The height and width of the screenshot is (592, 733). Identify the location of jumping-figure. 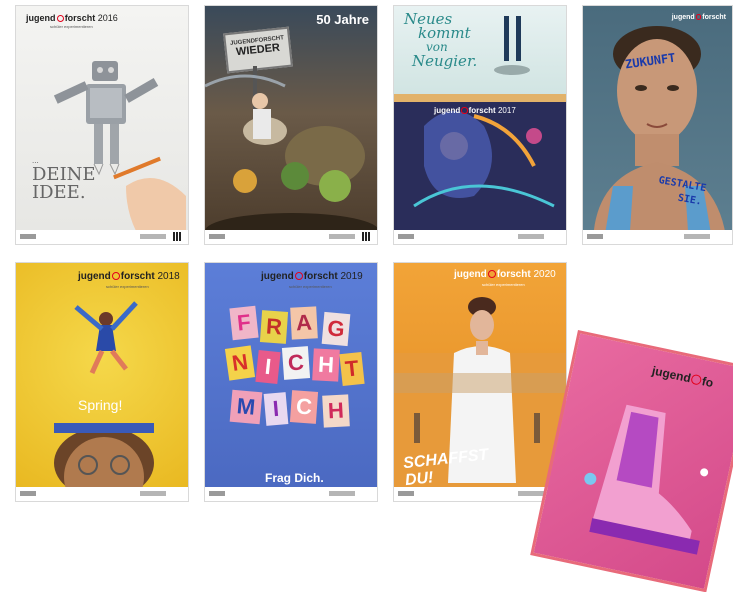
(104, 401).